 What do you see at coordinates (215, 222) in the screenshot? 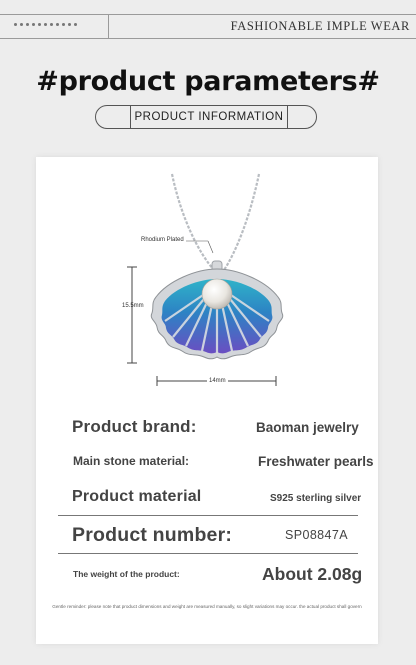
I see `chain-icon` at bounding box center [215, 222].